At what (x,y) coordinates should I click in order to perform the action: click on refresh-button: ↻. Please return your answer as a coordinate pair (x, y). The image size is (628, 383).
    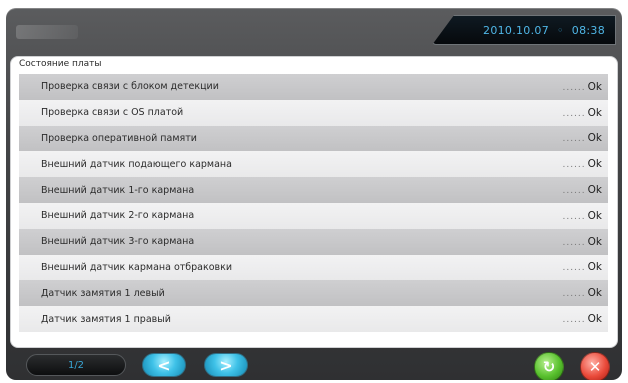
    Looking at the image, I should click on (549, 366).